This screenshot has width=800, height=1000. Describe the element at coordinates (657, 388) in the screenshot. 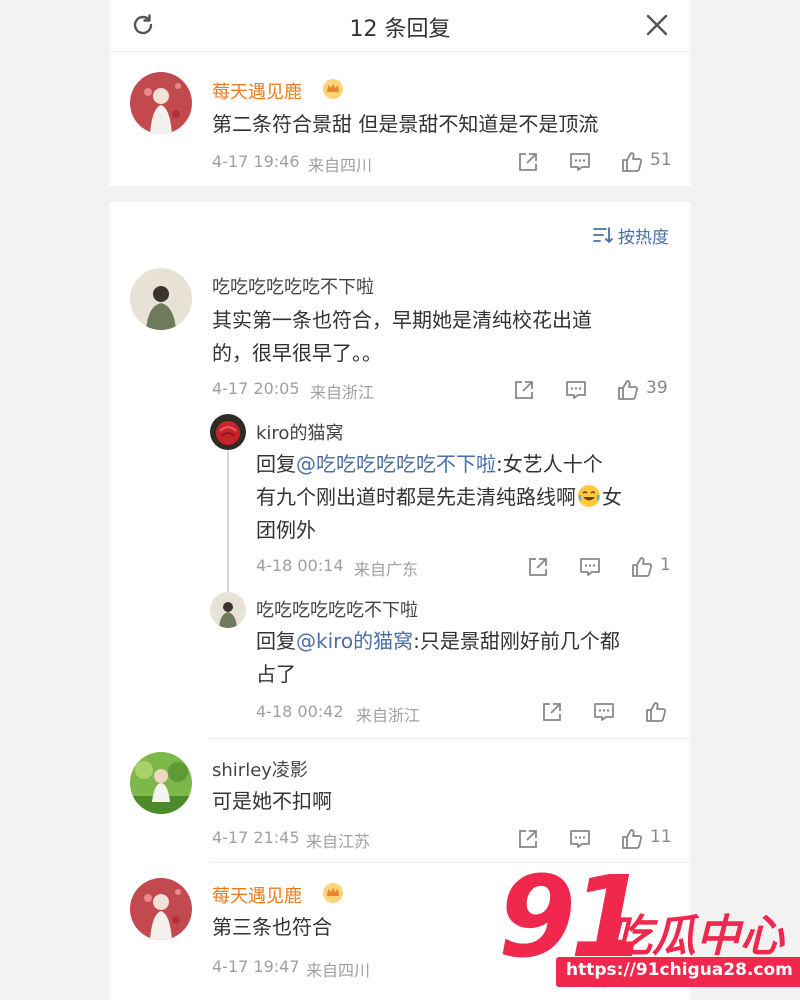

I see `like-count: 39` at that location.